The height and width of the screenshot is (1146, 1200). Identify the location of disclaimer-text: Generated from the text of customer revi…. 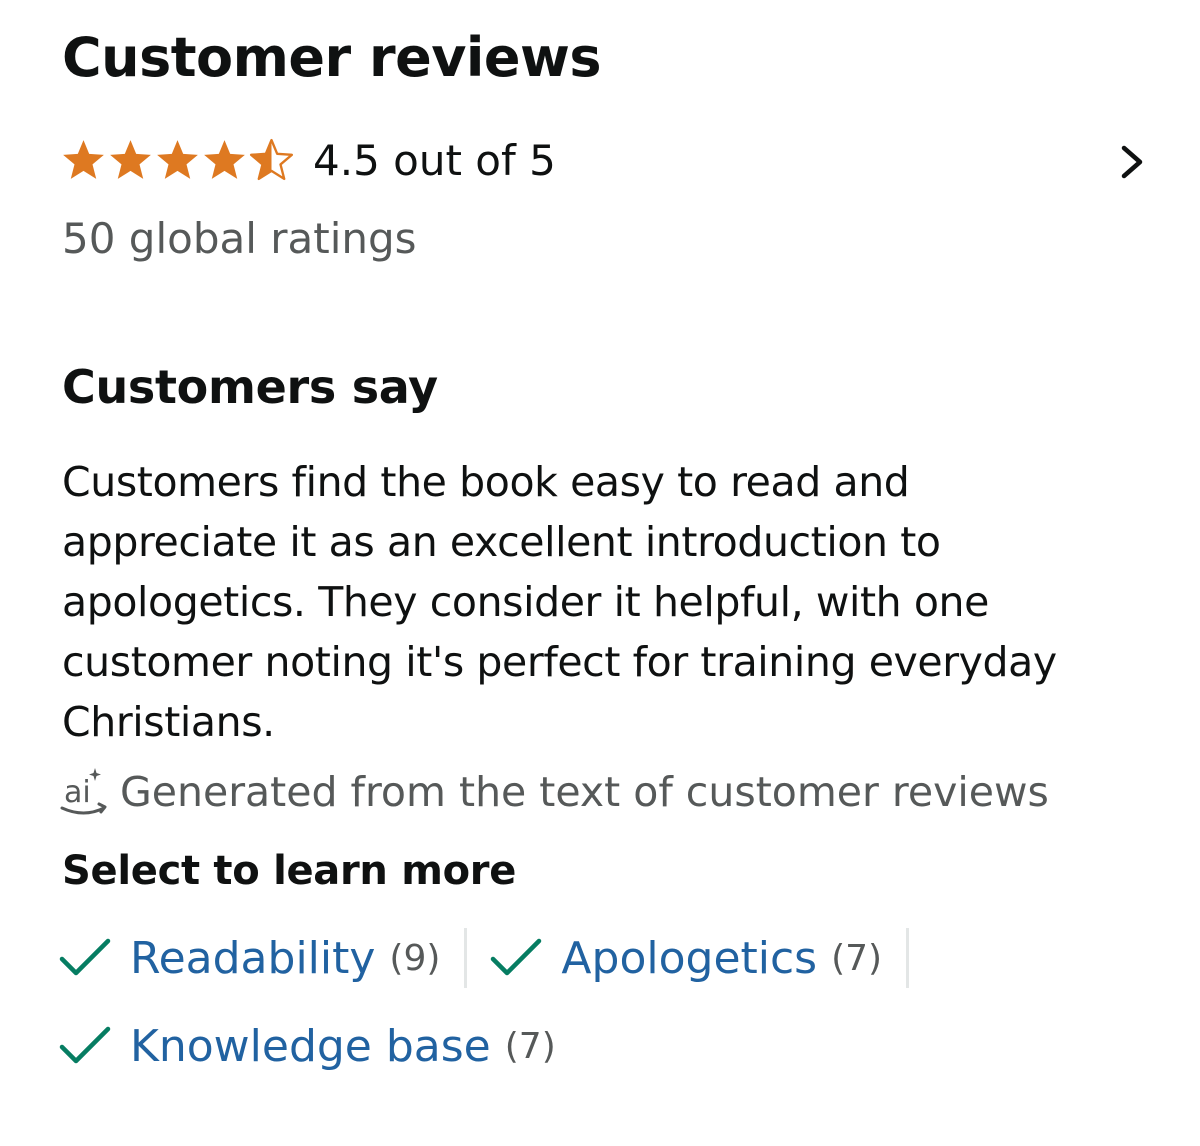
(584, 792).